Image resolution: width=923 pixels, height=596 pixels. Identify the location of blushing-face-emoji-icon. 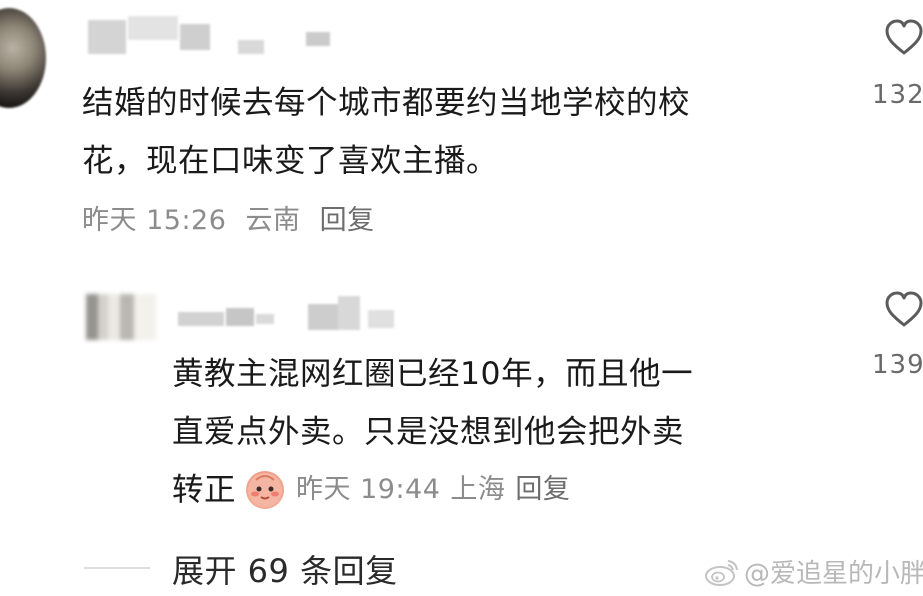
(265, 490).